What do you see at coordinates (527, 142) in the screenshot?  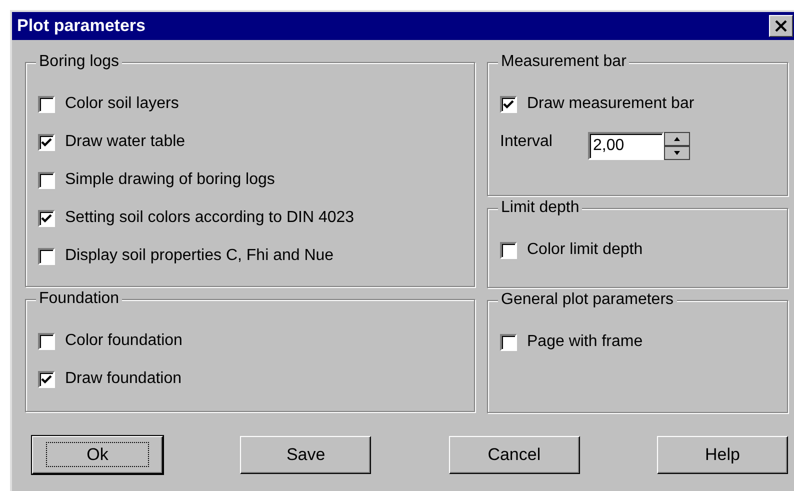 I see `field-label: Interval` at bounding box center [527, 142].